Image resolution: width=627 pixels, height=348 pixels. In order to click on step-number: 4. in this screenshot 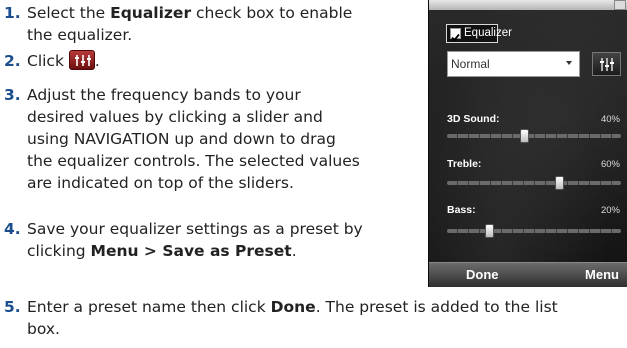, I will do `click(12, 229)`.